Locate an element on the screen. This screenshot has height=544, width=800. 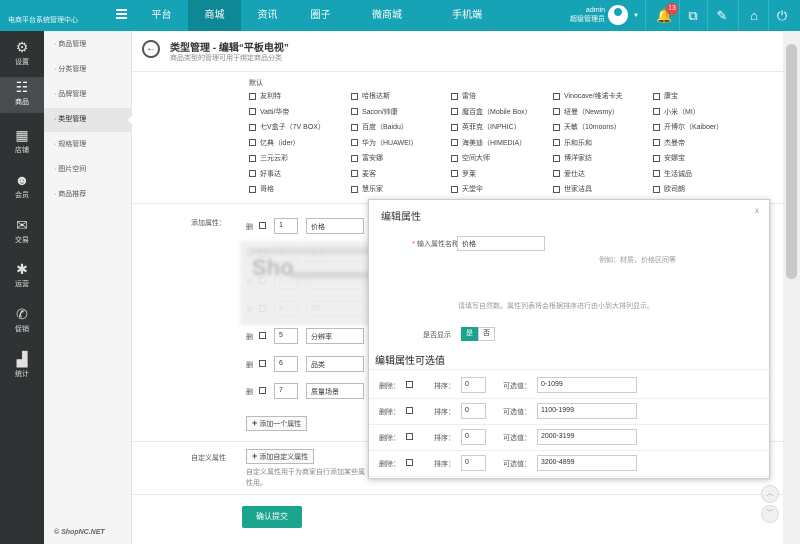
power-icon: ⏻ is located at coordinates (782, 16).